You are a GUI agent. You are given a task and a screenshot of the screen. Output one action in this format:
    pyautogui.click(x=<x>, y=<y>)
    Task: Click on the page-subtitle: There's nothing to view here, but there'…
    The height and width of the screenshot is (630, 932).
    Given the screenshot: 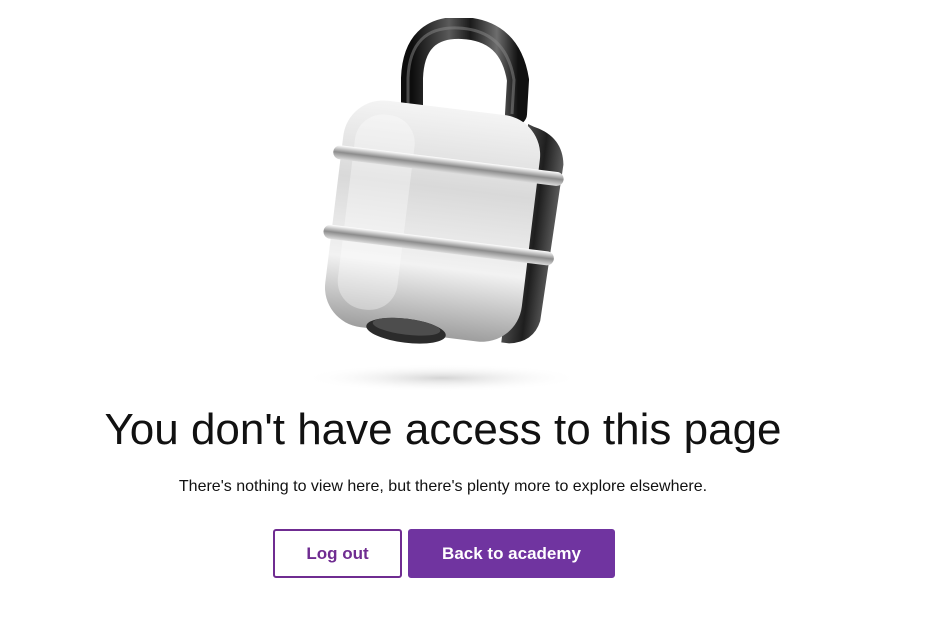 What is the action you would take?
    pyautogui.click(x=443, y=486)
    